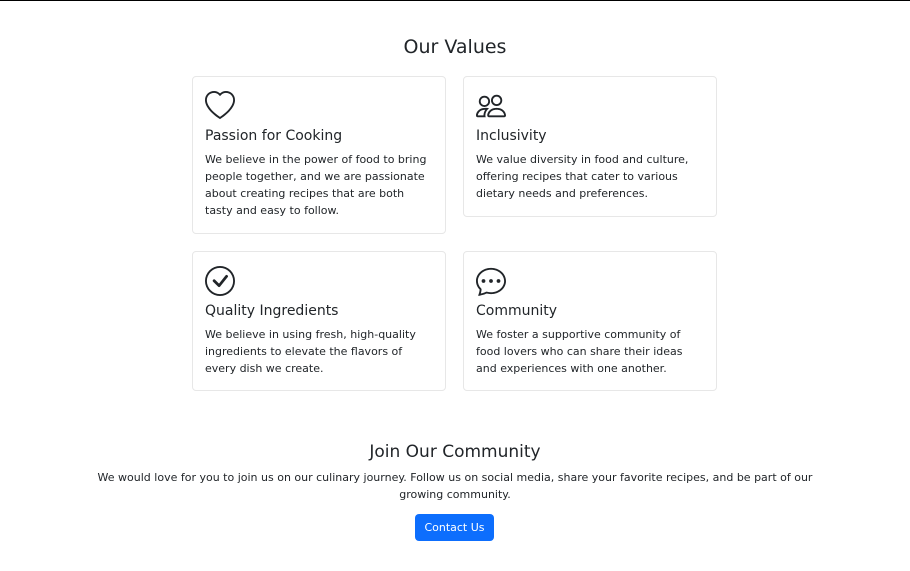 The width and height of the screenshot is (910, 571). I want to click on chat-dots-icon, so click(491, 281).